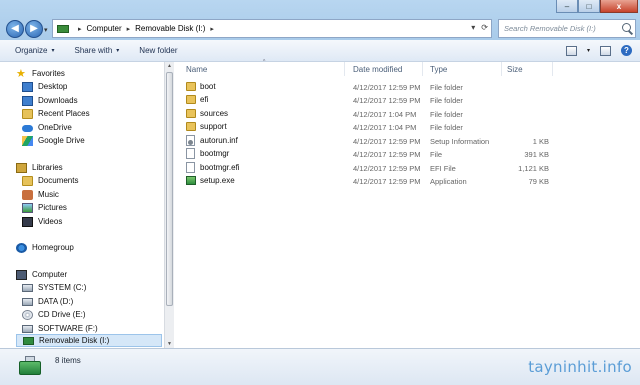 The height and width of the screenshot is (385, 640). What do you see at coordinates (21, 247) in the screenshot?
I see `homegroup-icon` at bounding box center [21, 247].